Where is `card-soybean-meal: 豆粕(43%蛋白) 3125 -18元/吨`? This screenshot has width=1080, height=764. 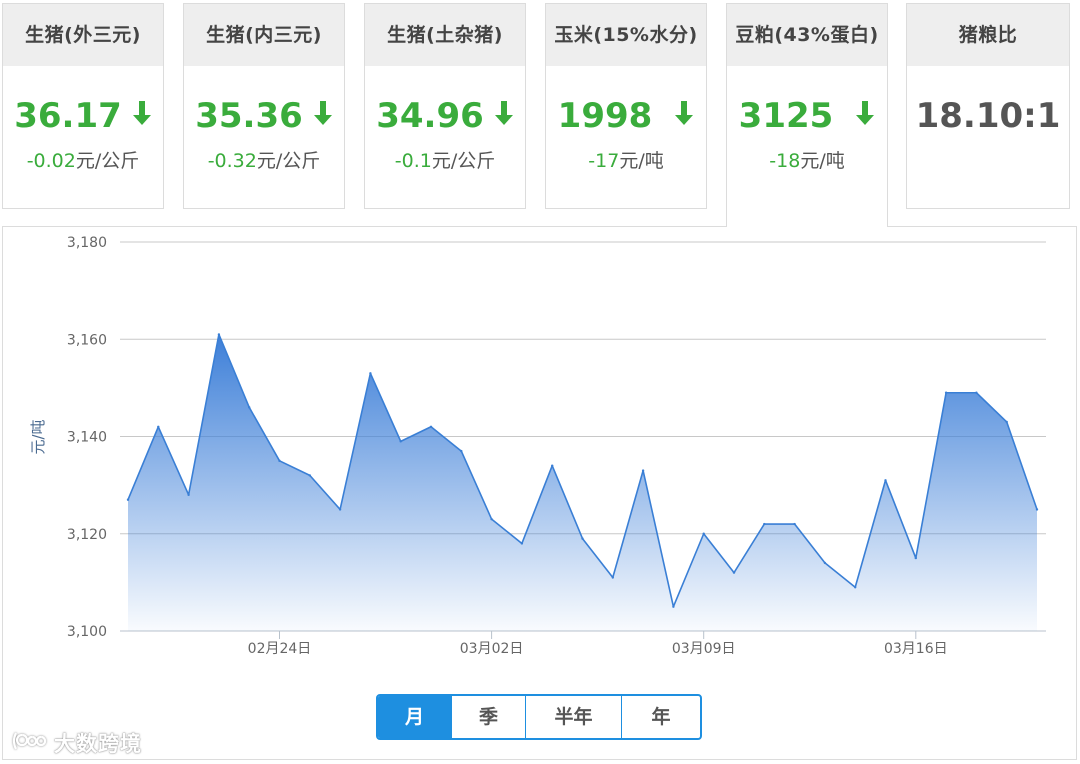
card-soybean-meal: 豆粕(43%蛋白) 3125 -18元/吨 is located at coordinates (807, 115).